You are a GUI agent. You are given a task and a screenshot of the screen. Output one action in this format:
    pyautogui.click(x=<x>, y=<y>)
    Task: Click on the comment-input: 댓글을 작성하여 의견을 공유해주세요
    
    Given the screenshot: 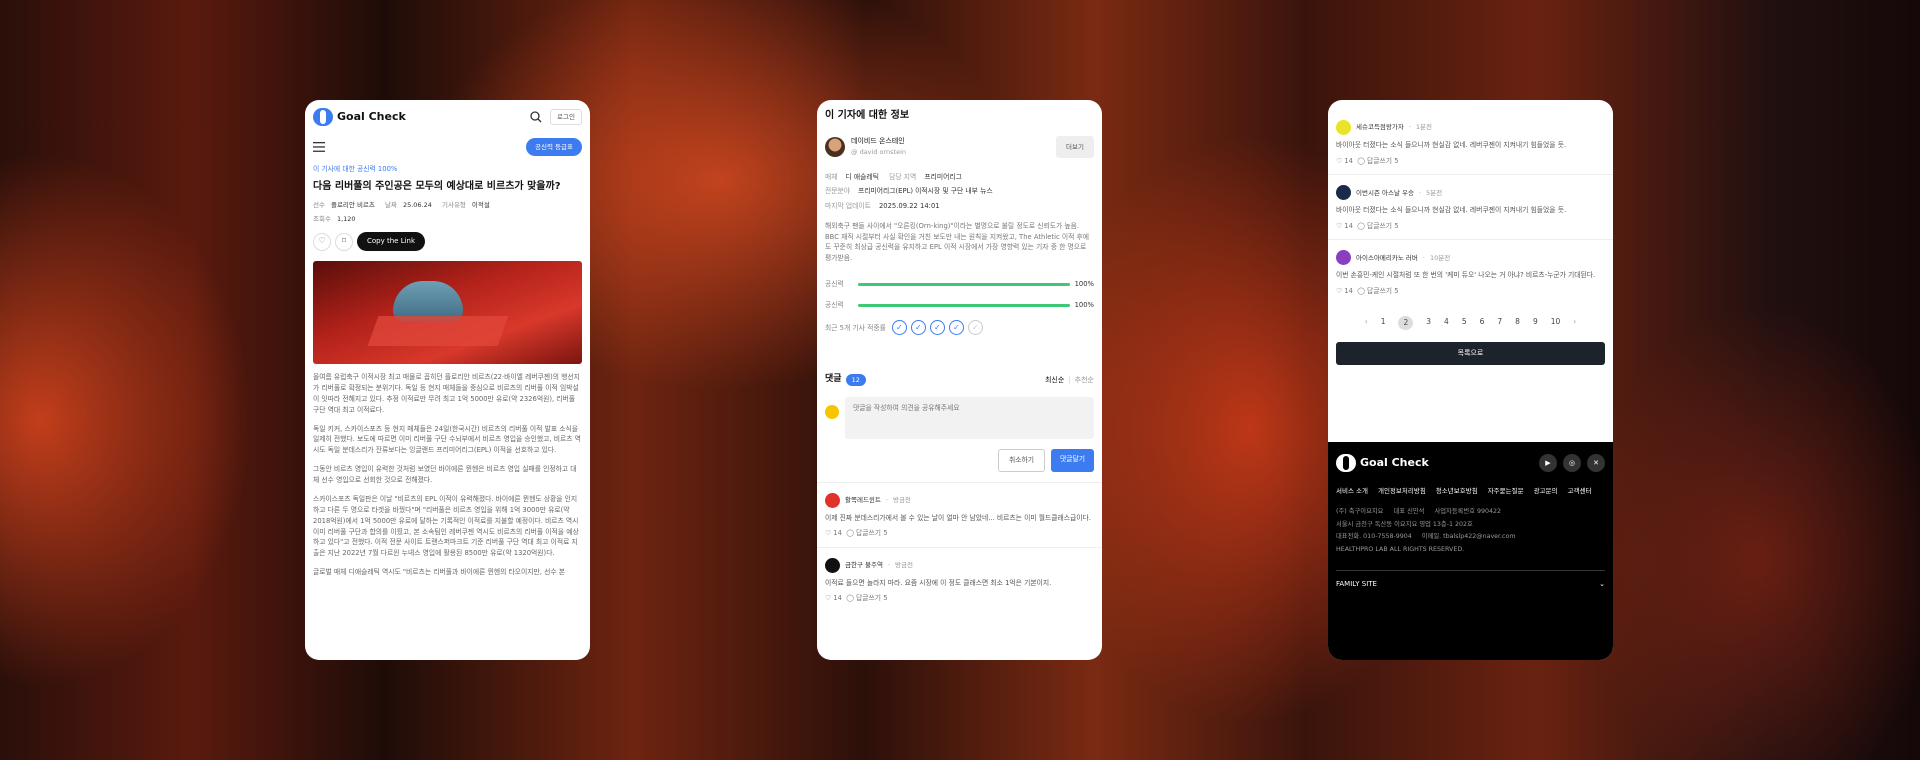 What is the action you would take?
    pyautogui.click(x=969, y=418)
    